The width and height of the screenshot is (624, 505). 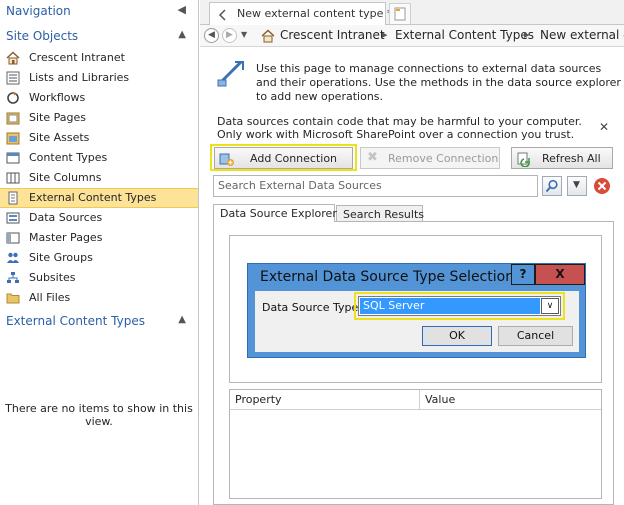 I want to click on search-icon, so click(x=551, y=186).